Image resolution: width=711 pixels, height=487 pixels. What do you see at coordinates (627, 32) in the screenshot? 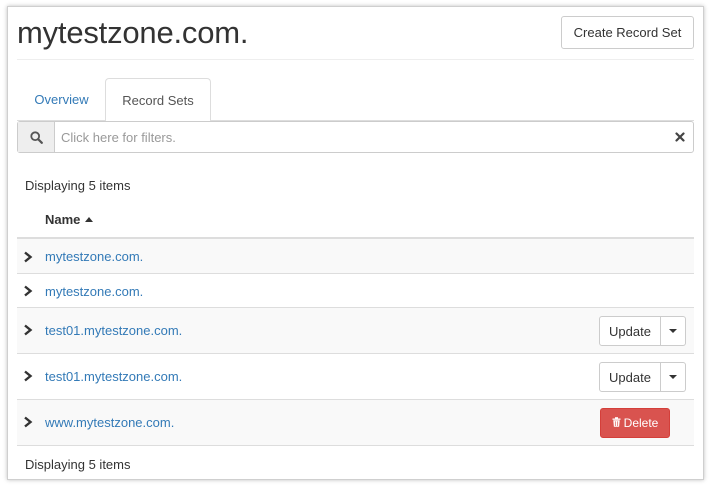
I see `create-record-set-button: Create Record Set` at bounding box center [627, 32].